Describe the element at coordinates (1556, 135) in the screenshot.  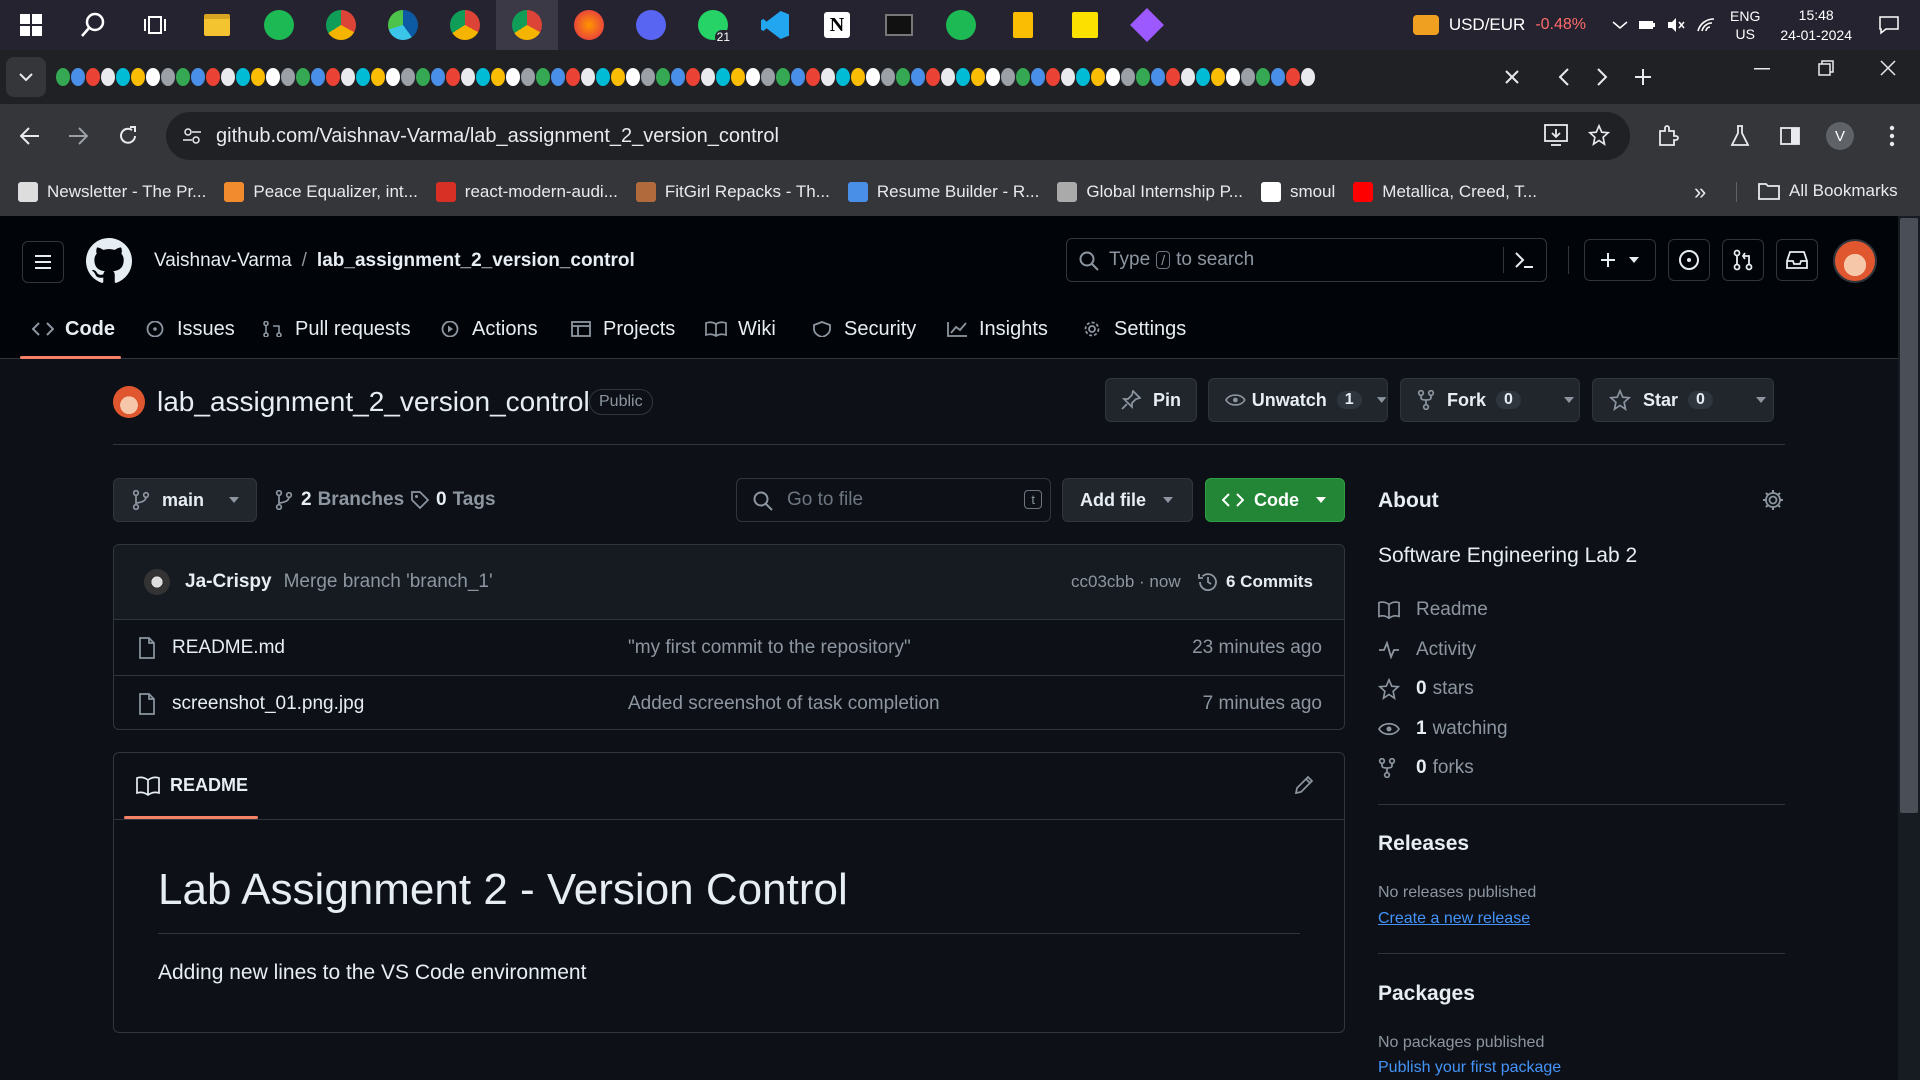
I see `install-app-icon` at that location.